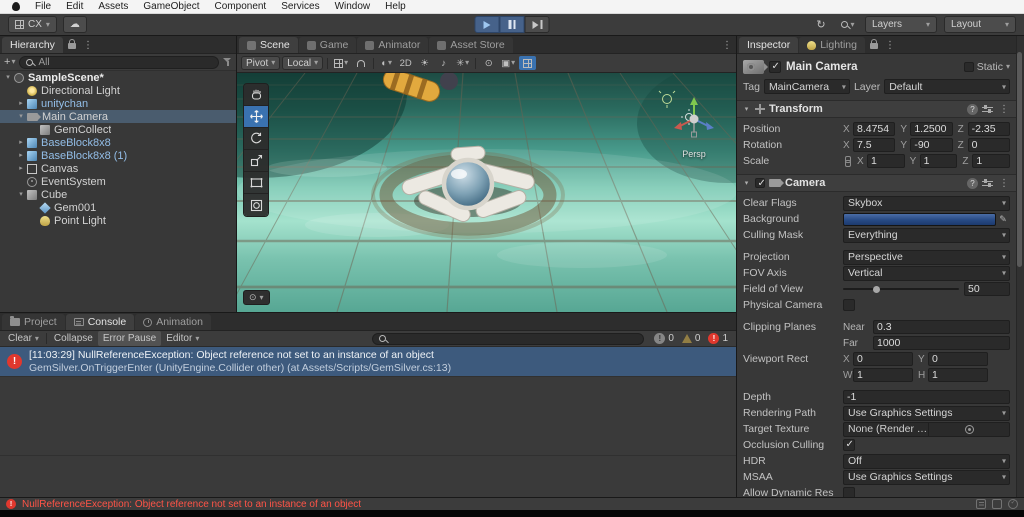  I want to click on projection-dropdown: Perspective, so click(926, 257).